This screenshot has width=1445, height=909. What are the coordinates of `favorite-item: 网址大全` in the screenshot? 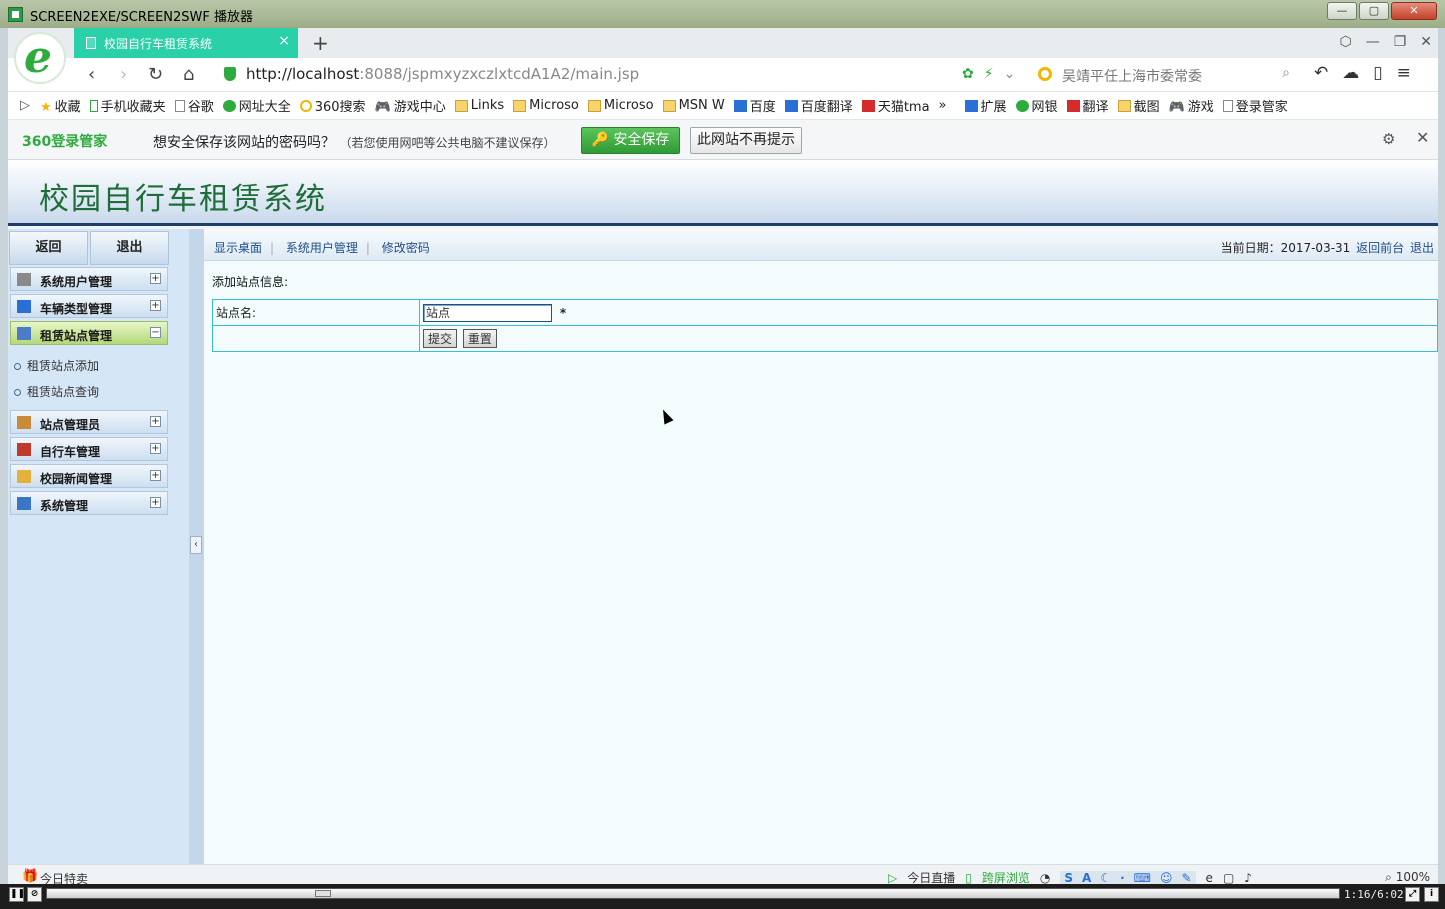 It's located at (256, 105).